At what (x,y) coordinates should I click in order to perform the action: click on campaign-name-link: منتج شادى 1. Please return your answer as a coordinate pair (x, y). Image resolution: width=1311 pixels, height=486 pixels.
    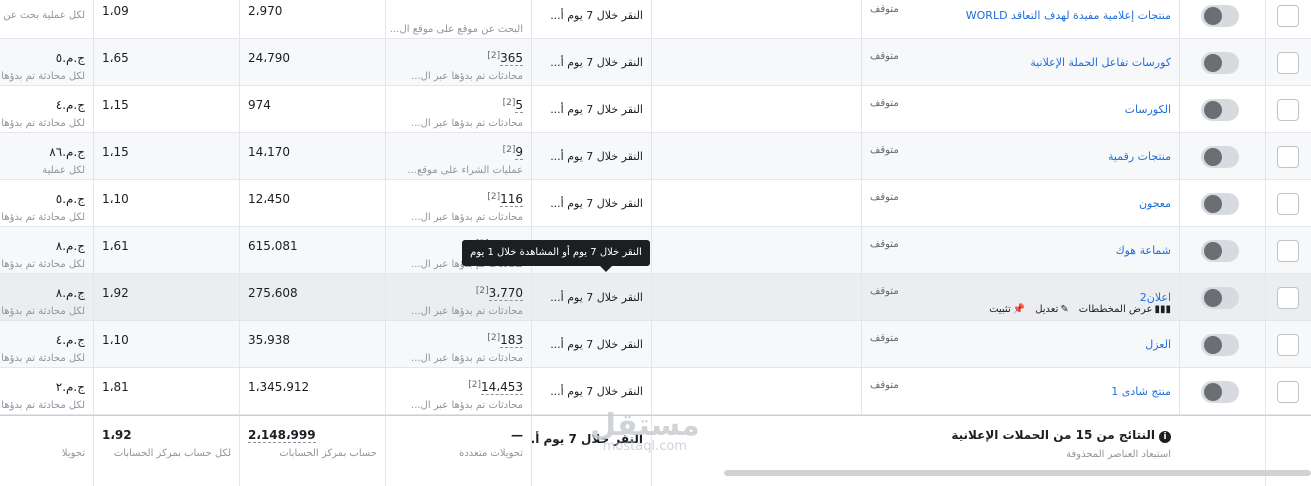
    Looking at the image, I should click on (1141, 391).